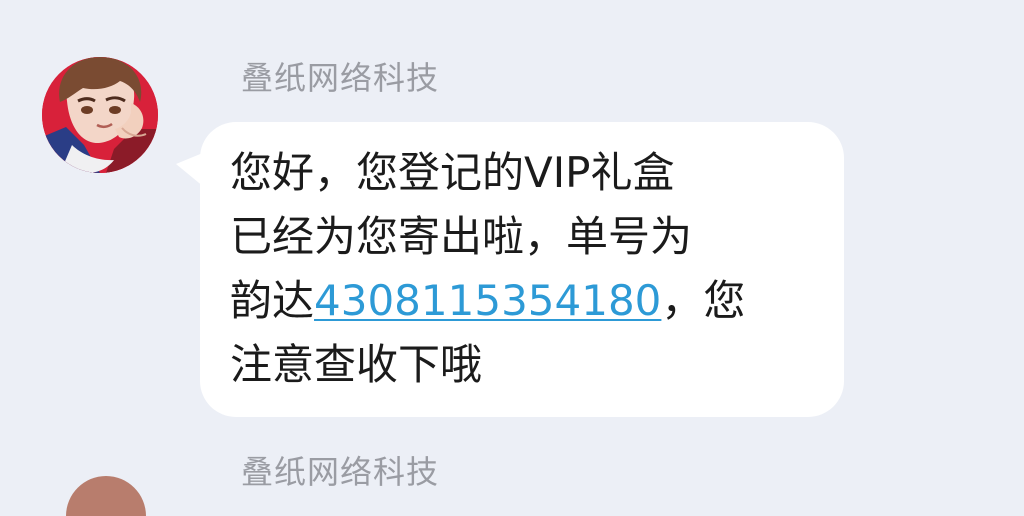 The image size is (1024, 516). I want to click on message-line-2: 已经为您寄出啦，单号为, so click(461, 236).